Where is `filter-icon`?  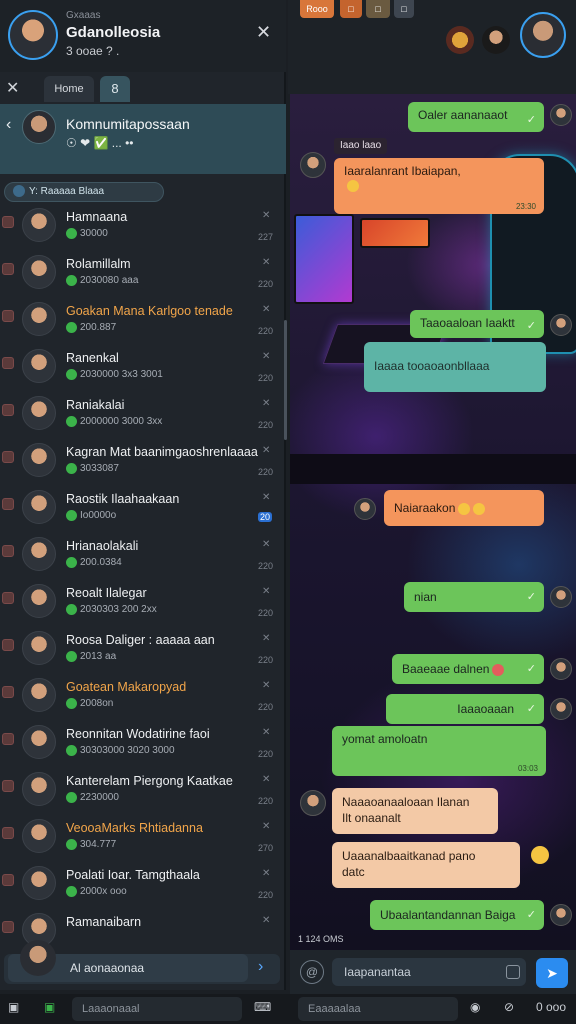 filter-icon is located at coordinates (19, 191).